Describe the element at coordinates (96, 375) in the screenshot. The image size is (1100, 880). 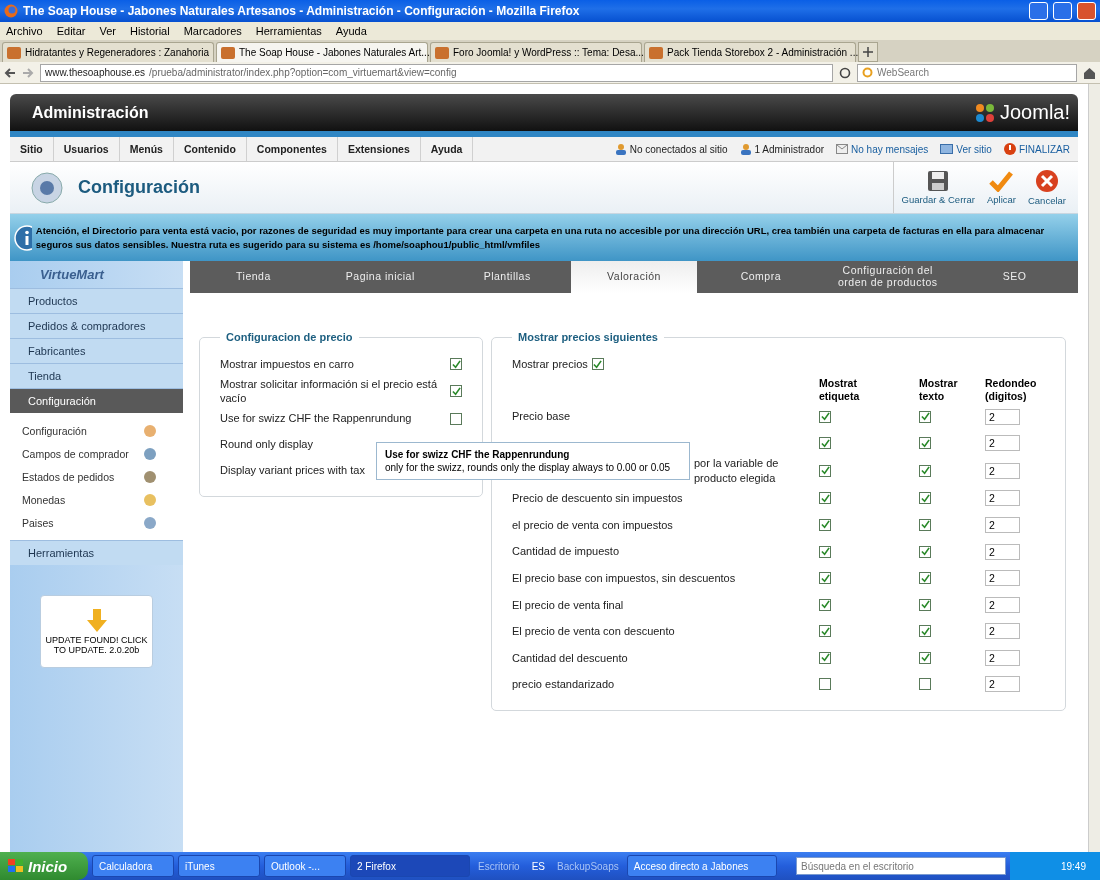
I see `sidebar-item: Tienda` at that location.